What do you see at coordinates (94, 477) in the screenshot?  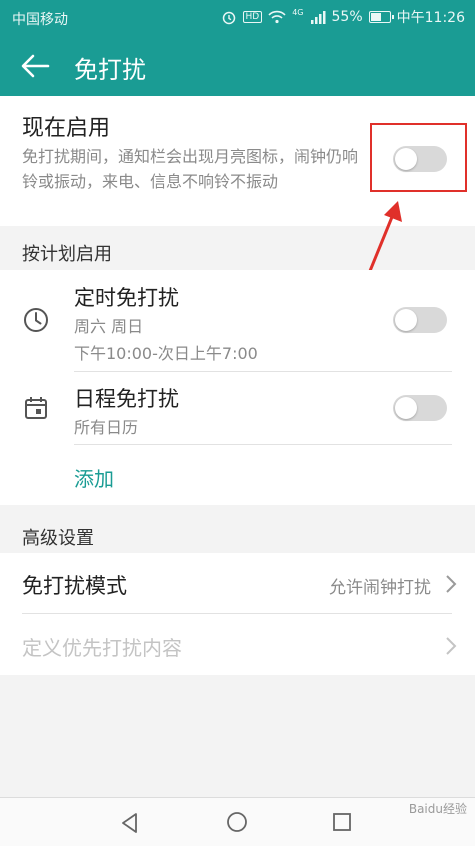 I see `add-schedule-link: 添加` at bounding box center [94, 477].